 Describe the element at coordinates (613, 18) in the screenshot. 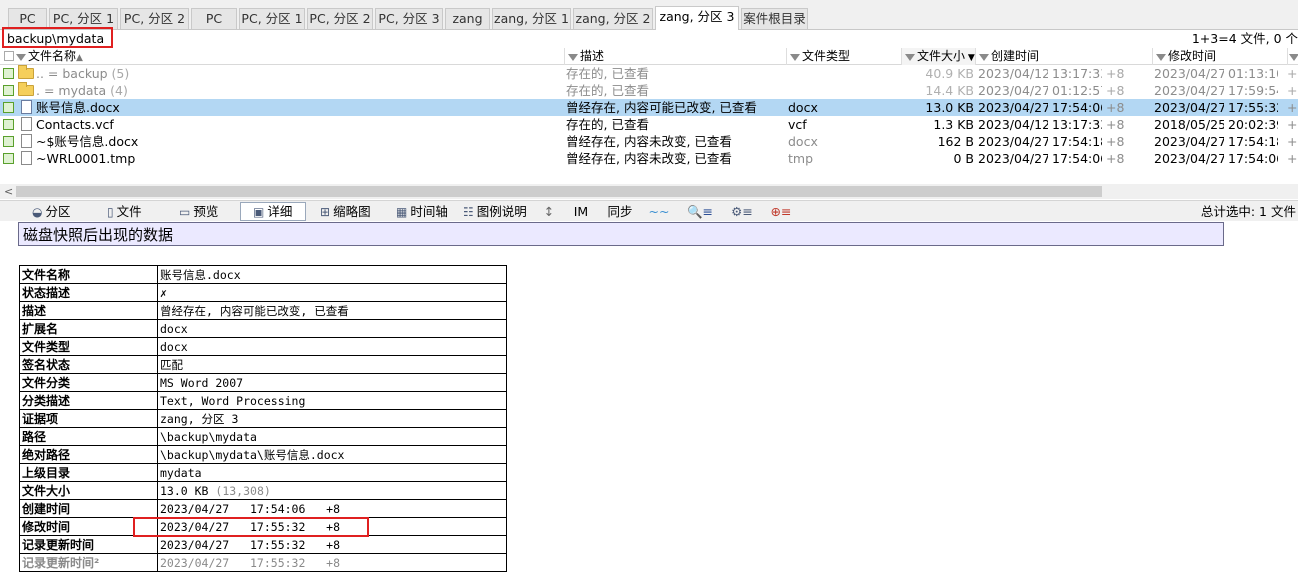

I see `tab-zang-partition-2: zang, 分区 2` at that location.